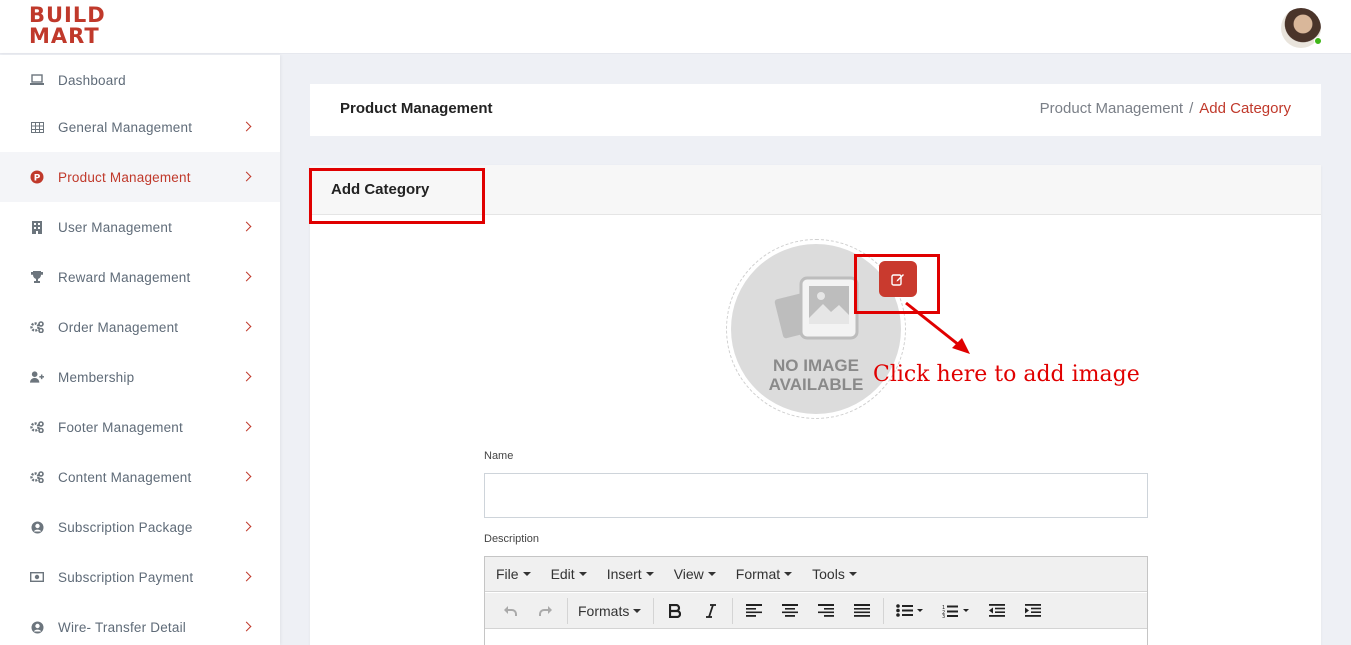 This screenshot has height=645, width=1351. Describe the element at coordinates (125, 477) in the screenshot. I see `sidebar-item-label: Content Management` at that location.